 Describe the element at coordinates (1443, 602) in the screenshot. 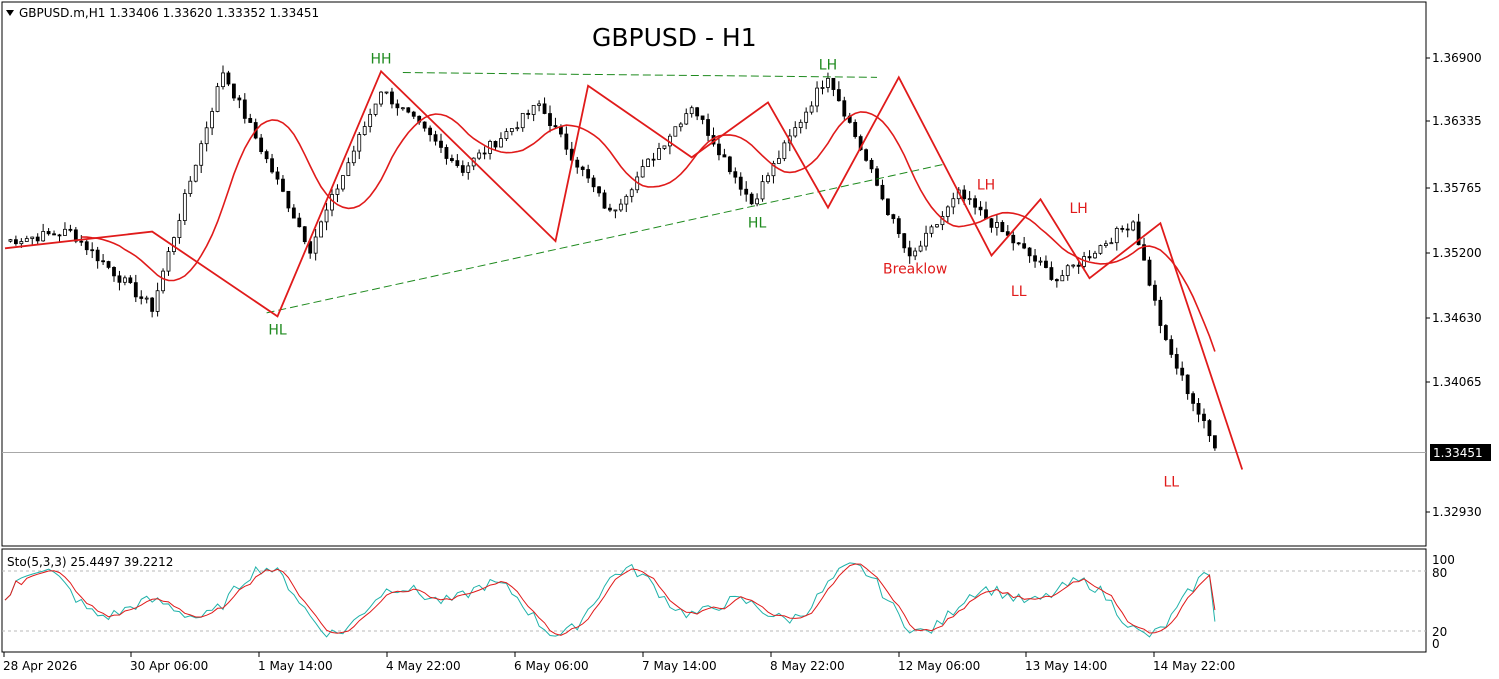

I see `oscillator-axis: 100 80 20 0` at that location.